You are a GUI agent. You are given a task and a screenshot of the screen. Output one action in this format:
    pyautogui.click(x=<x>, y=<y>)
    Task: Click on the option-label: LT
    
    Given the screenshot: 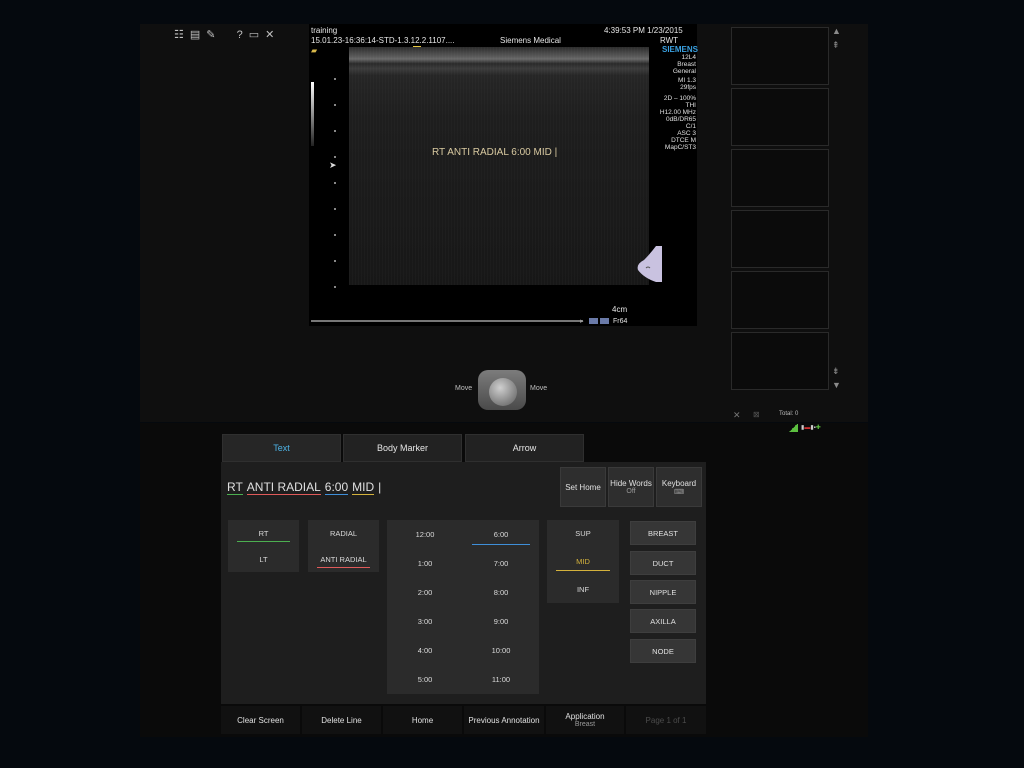 What is the action you would take?
    pyautogui.click(x=263, y=559)
    